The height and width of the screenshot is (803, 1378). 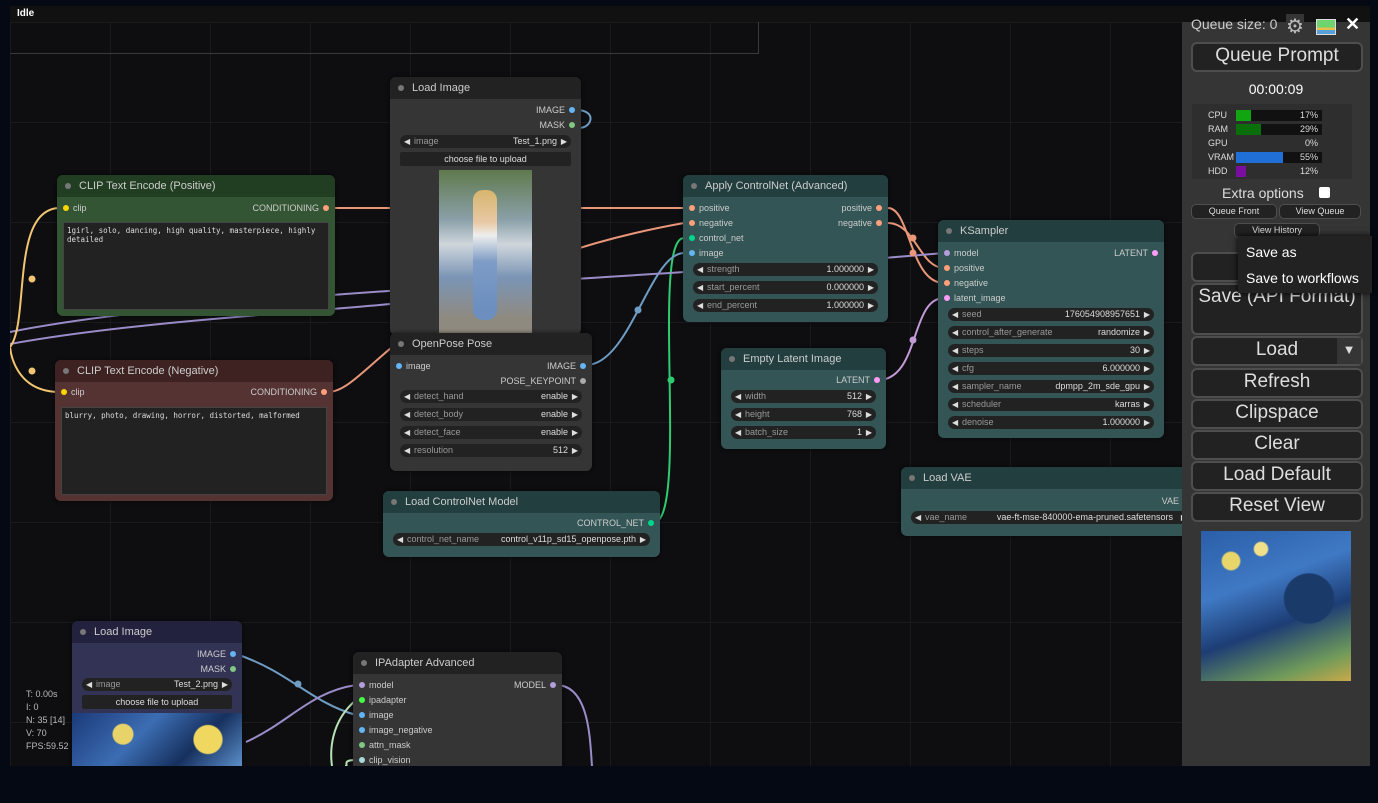 What do you see at coordinates (1277, 476) in the screenshot?
I see `load-default-button: Load Default` at bounding box center [1277, 476].